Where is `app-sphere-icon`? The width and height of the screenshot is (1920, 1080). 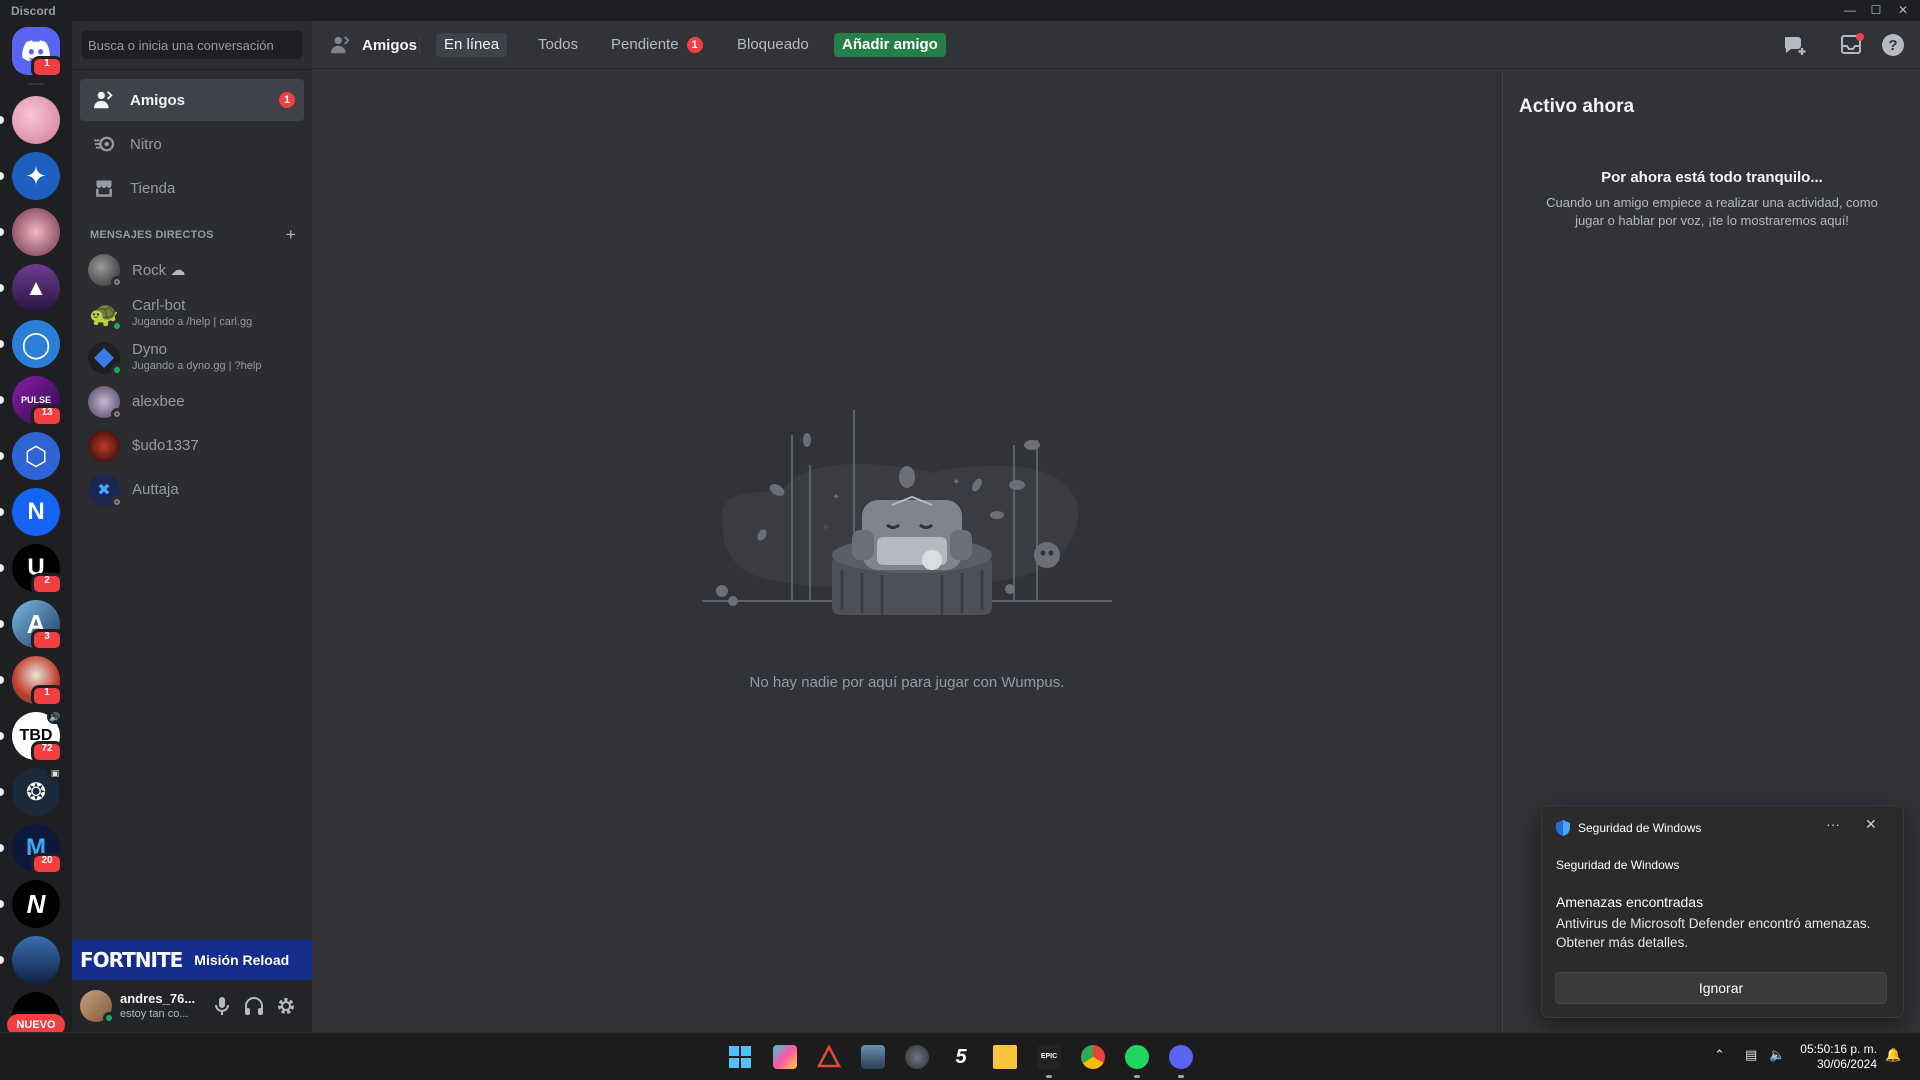
app-sphere-icon is located at coordinates (917, 1057).